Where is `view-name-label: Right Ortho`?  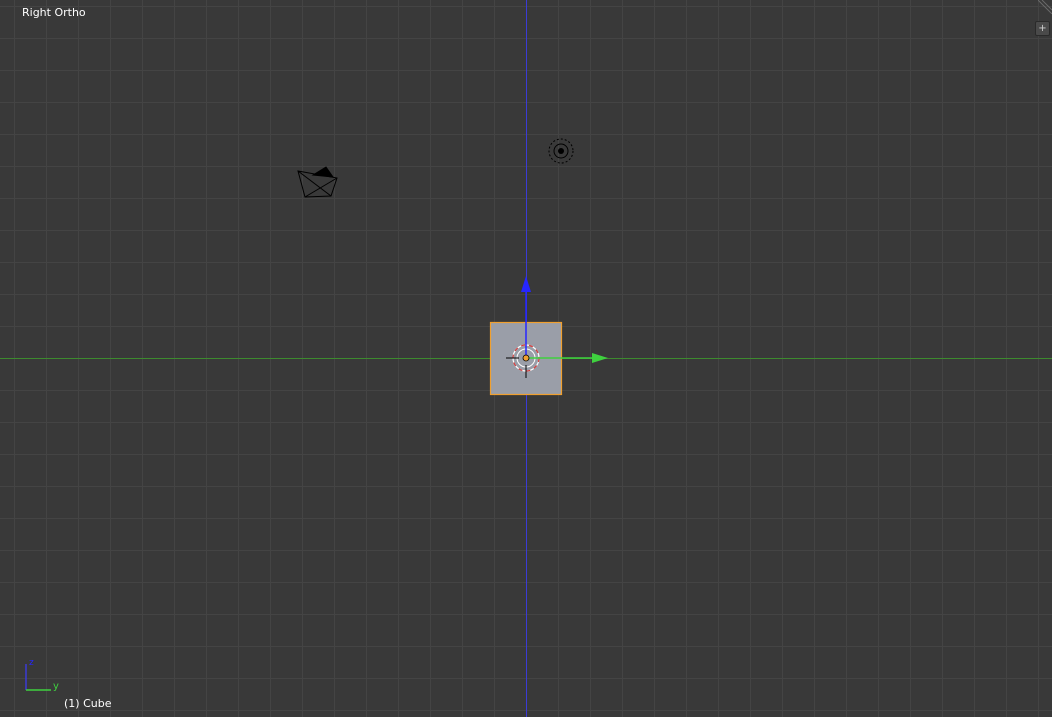
view-name-label: Right Ortho is located at coordinates (54, 12).